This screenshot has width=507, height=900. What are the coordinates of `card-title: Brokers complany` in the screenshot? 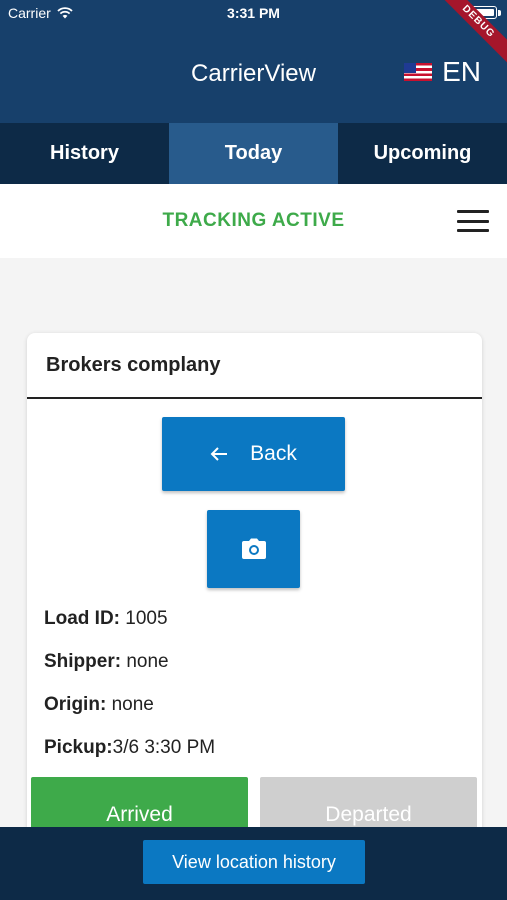 It's located at (133, 365).